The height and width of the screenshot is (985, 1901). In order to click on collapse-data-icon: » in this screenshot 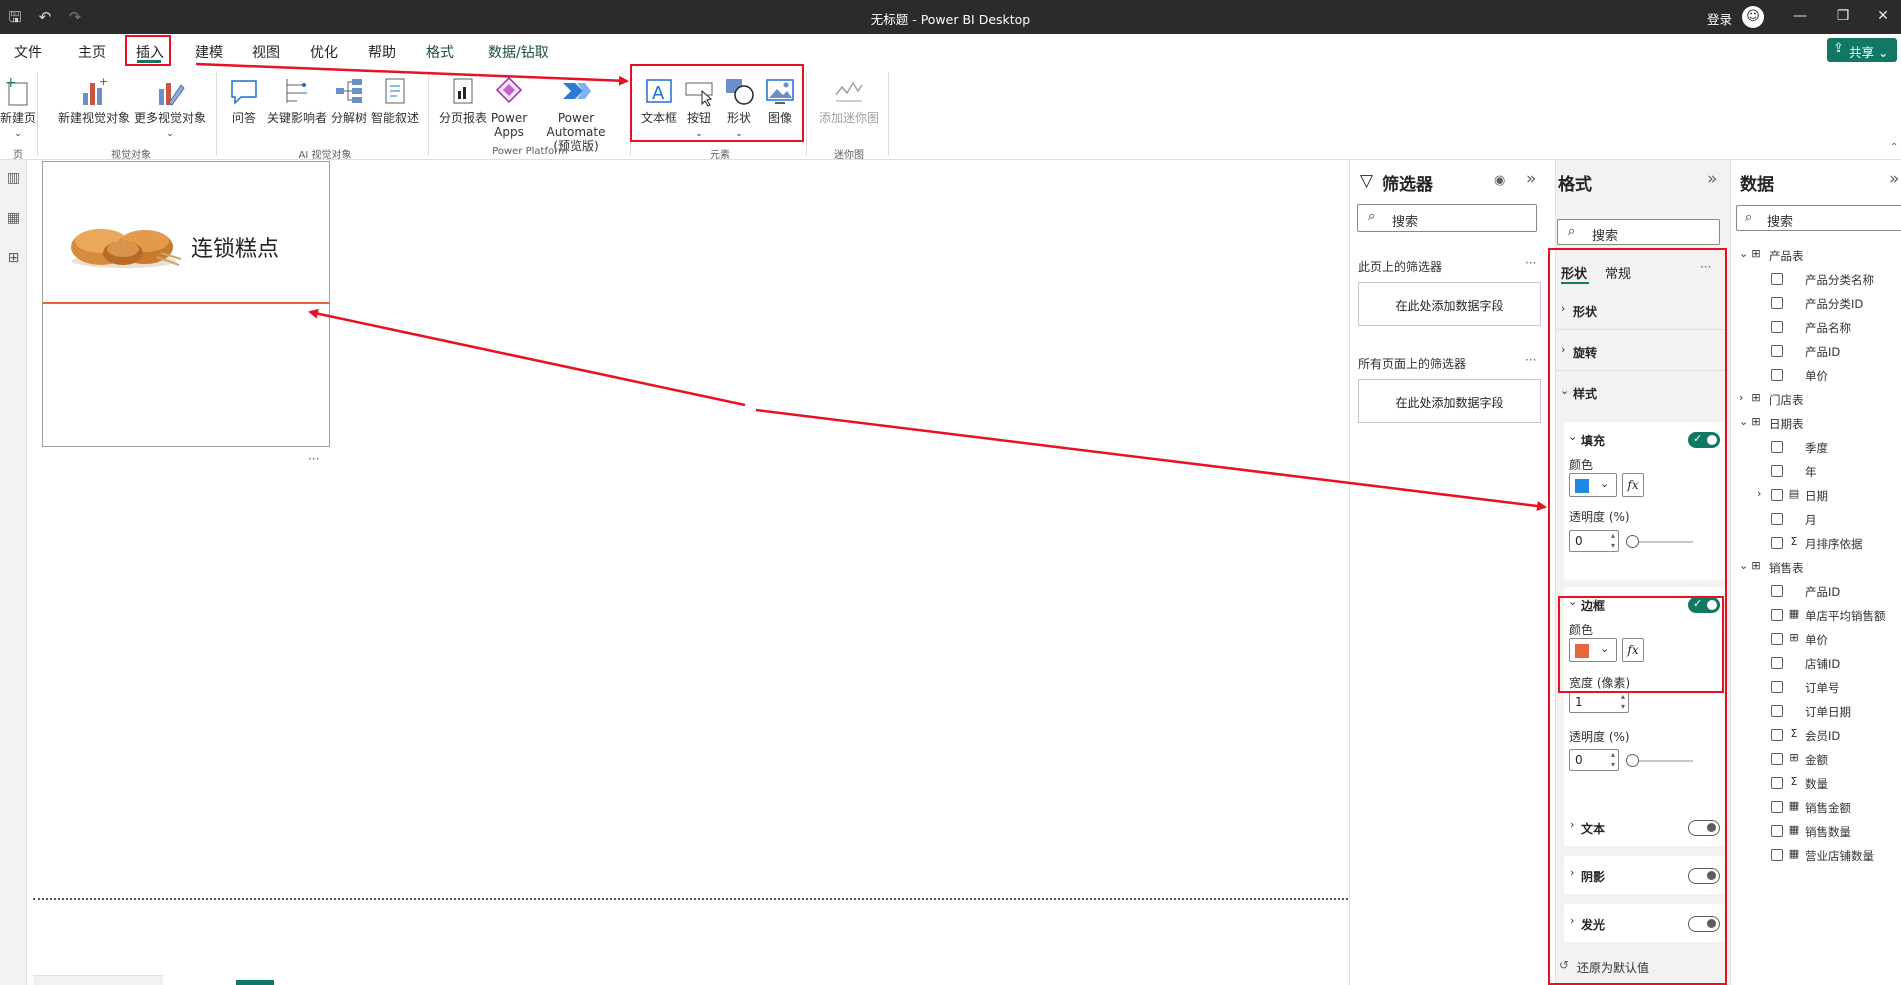, I will do `click(1894, 179)`.